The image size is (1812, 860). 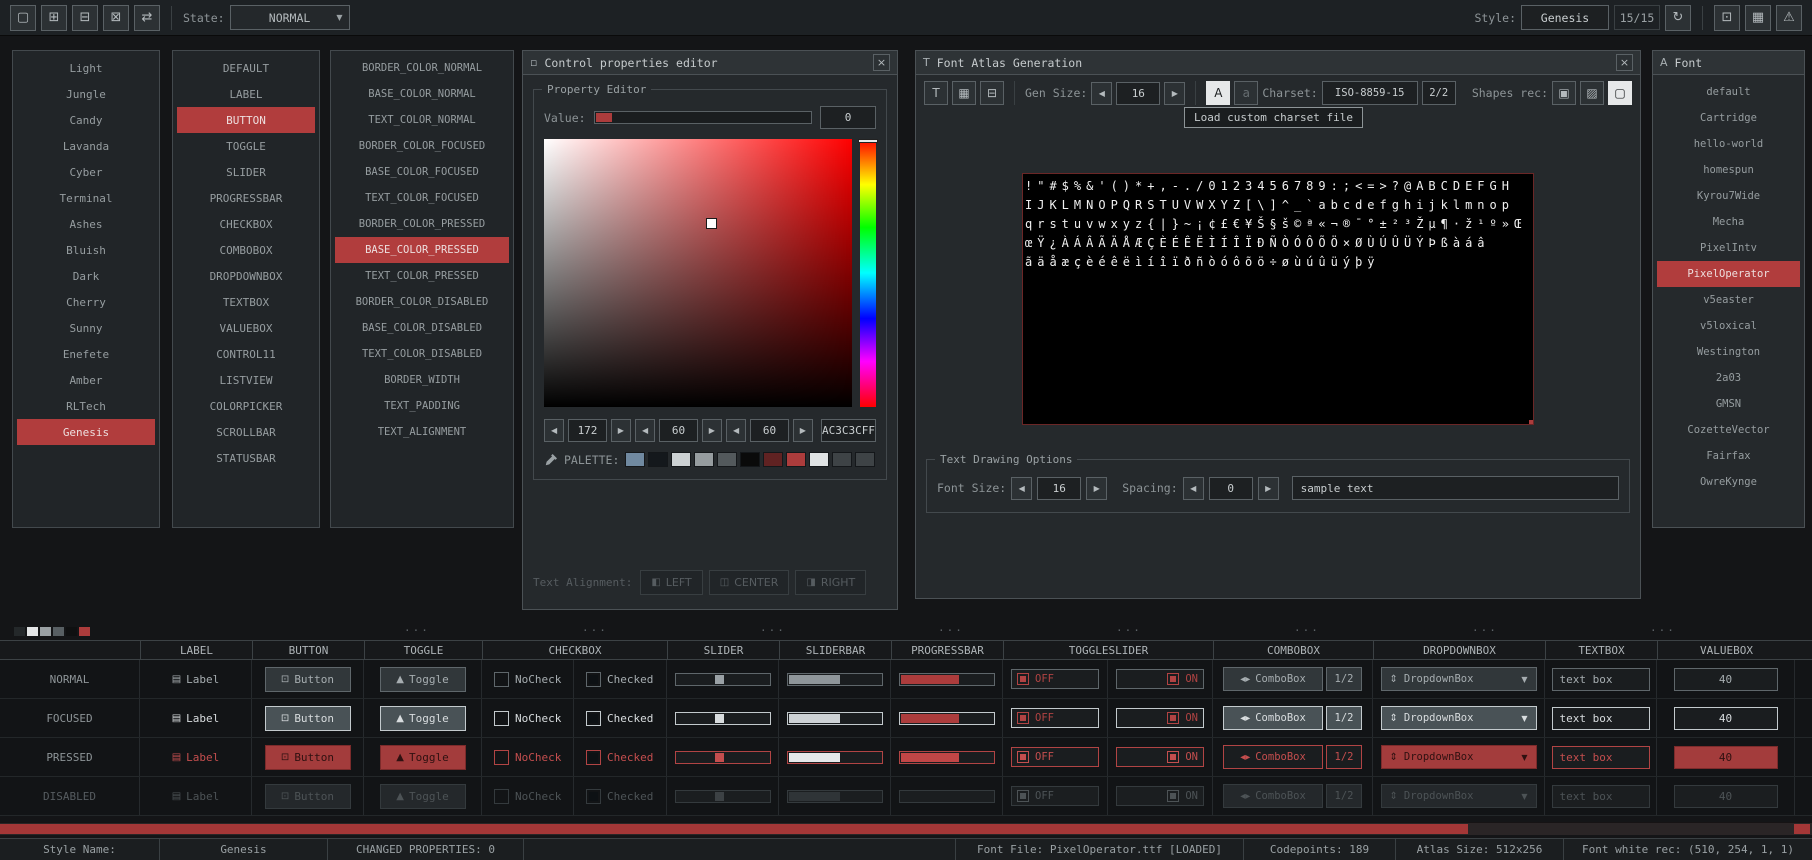 What do you see at coordinates (86, 146) in the screenshot?
I see `style-list-item: Lavanda` at bounding box center [86, 146].